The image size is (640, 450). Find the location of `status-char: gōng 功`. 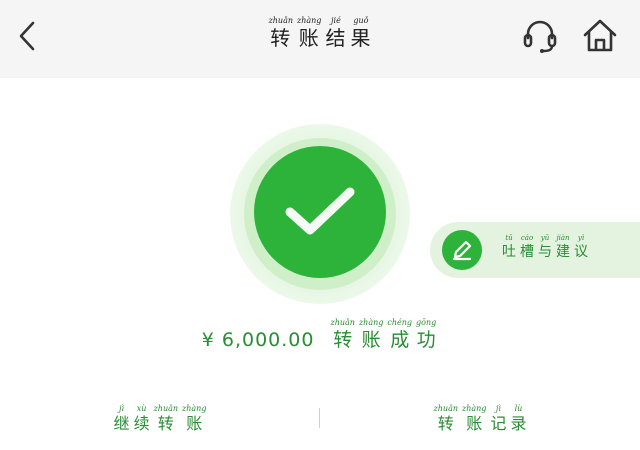

status-char: gōng 功 is located at coordinates (426, 334).